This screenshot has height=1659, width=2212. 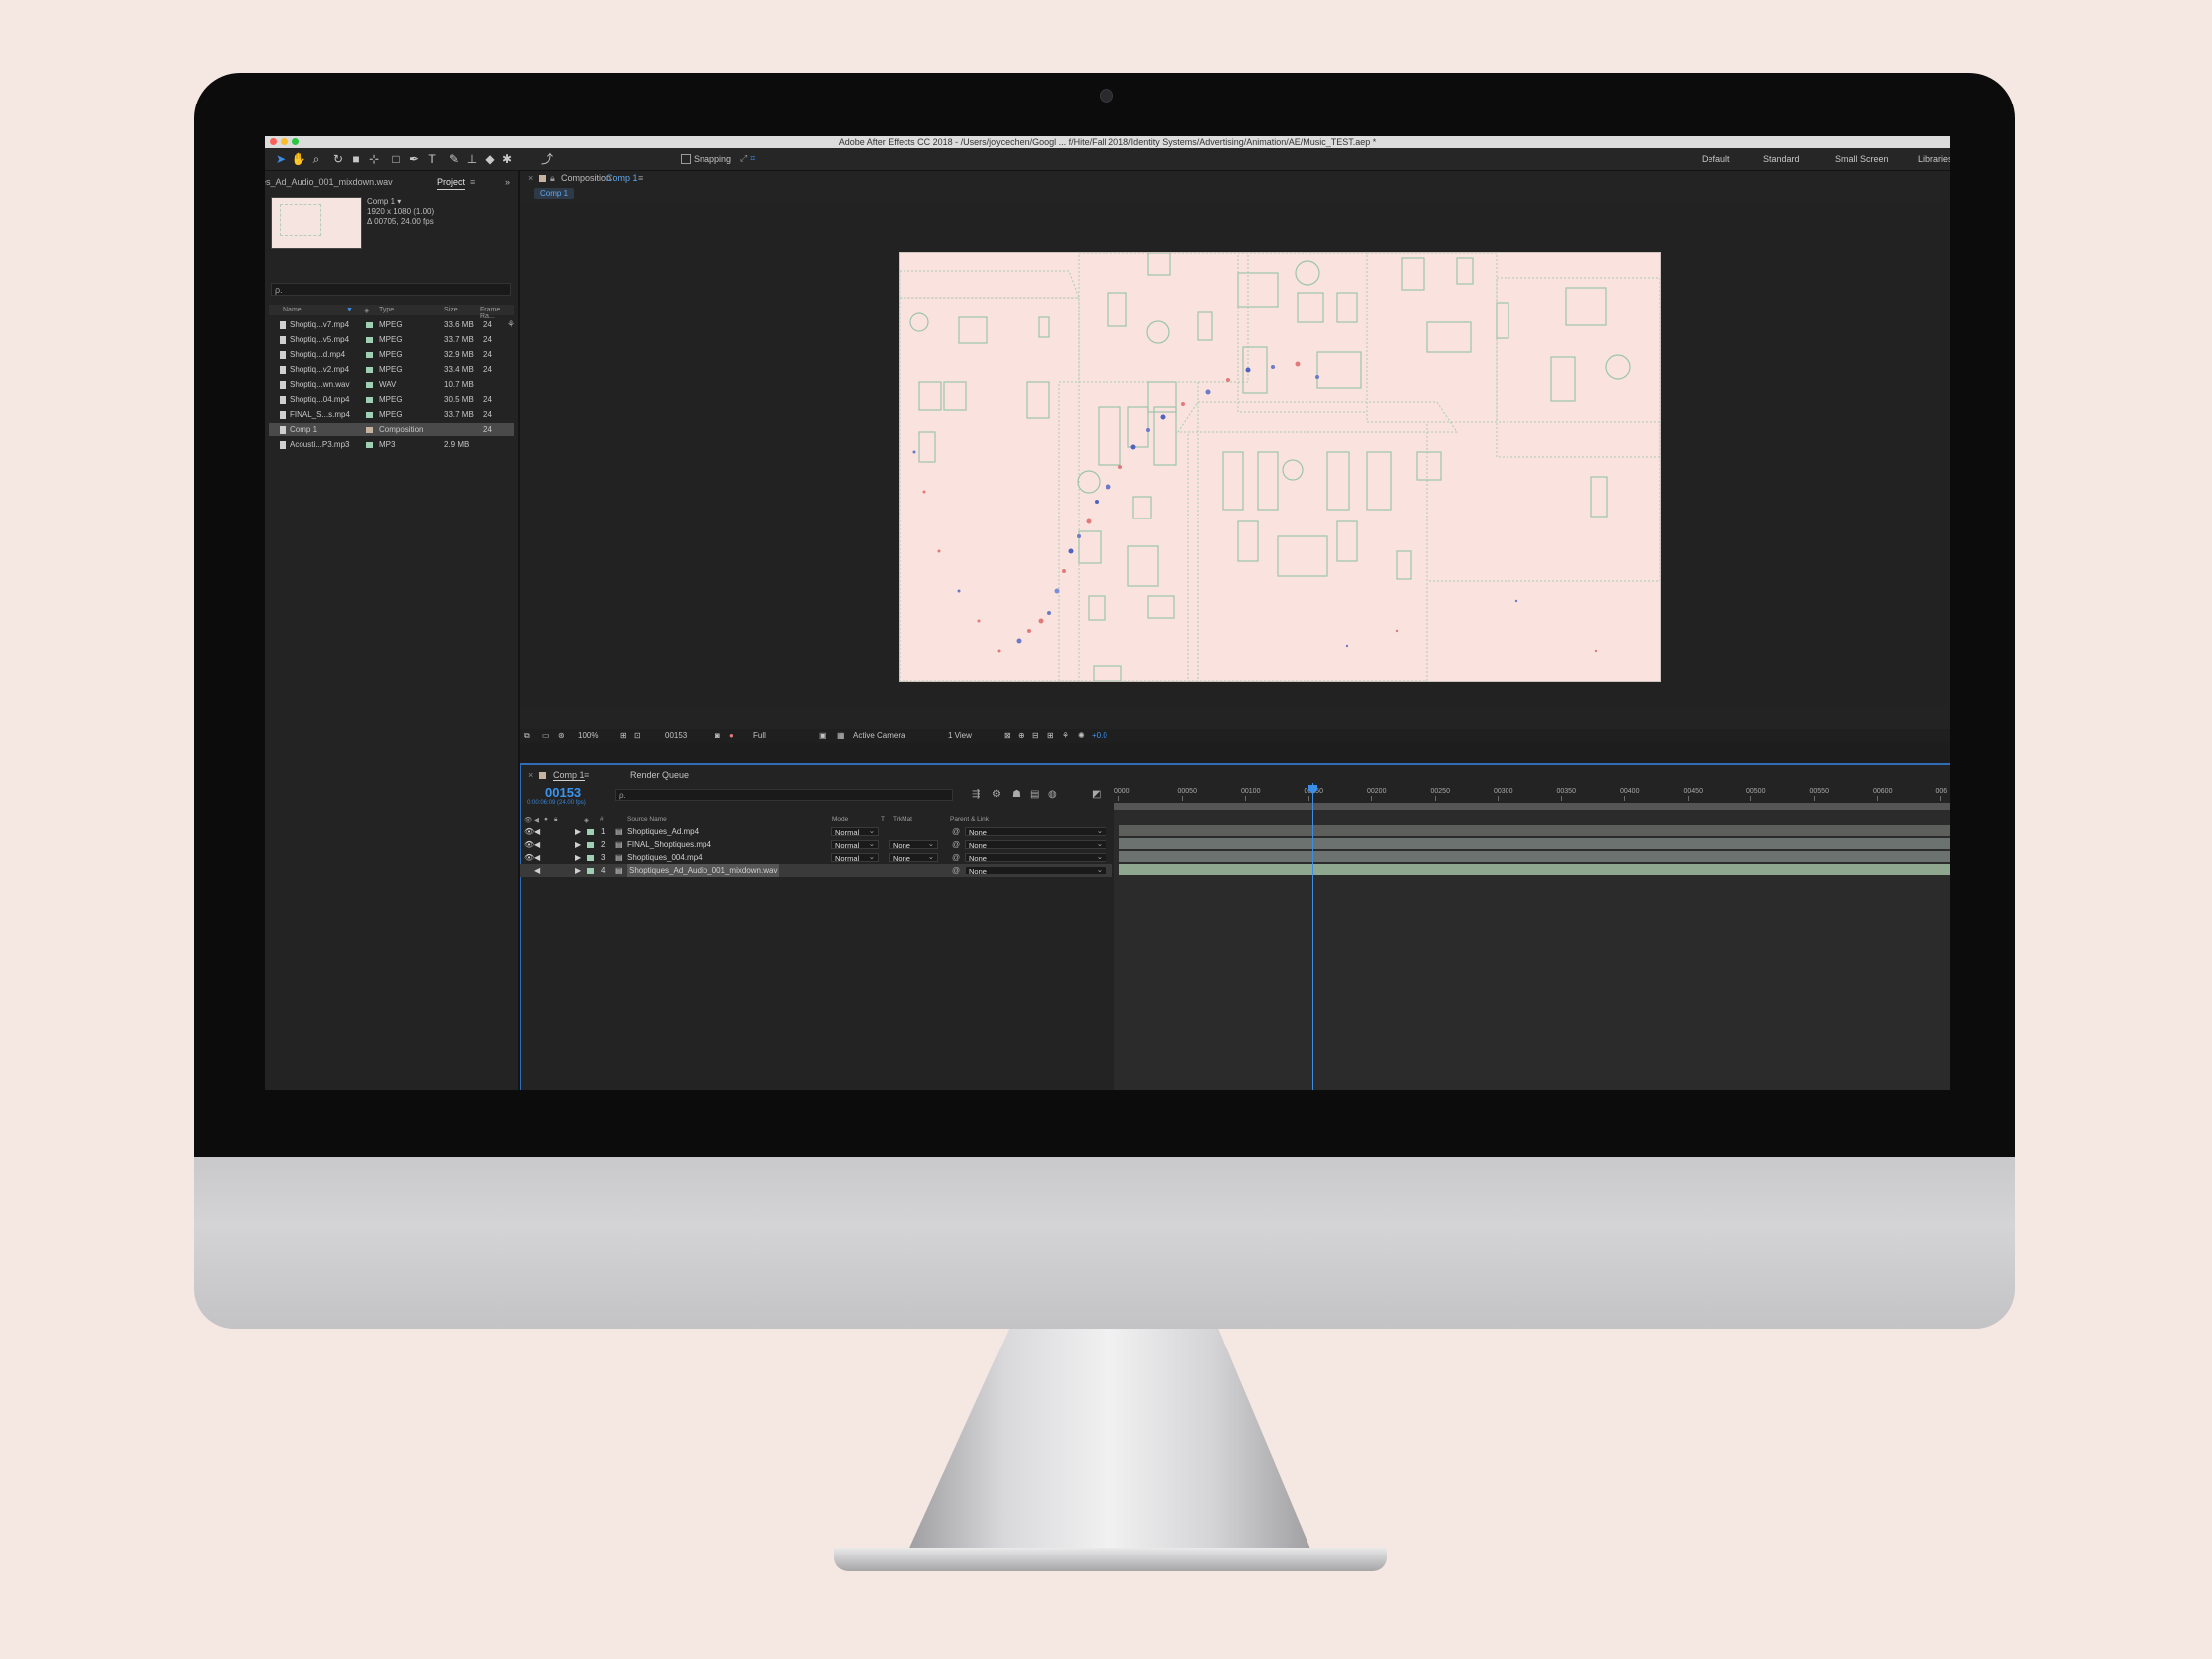 I want to click on tab-render-queue: Render Queue, so click(x=659, y=775).